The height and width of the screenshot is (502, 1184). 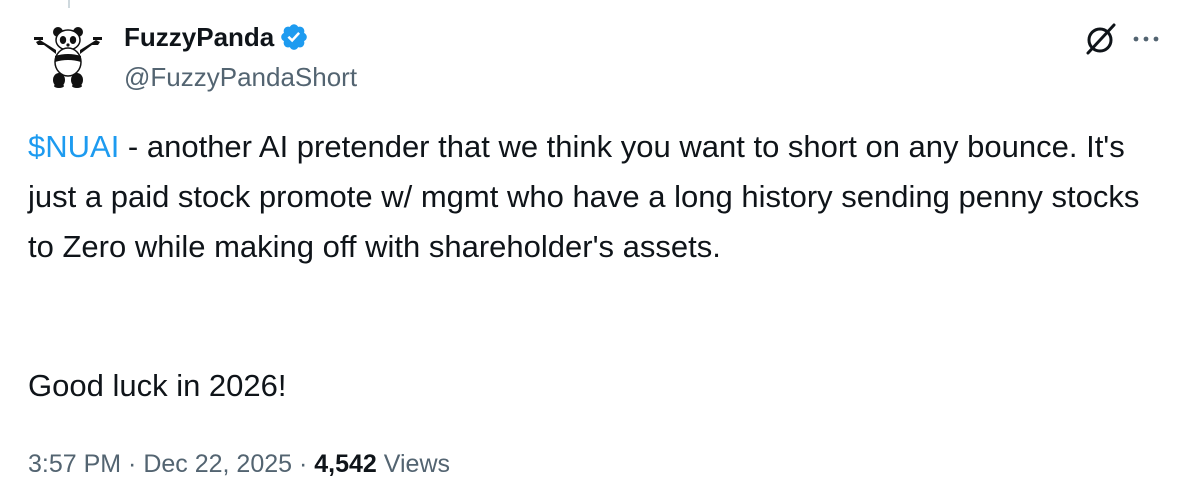 I want to click on tweet-metadata: 3:57 PM · Dec 22, 2025 · 4,542 Views, so click(x=239, y=464).